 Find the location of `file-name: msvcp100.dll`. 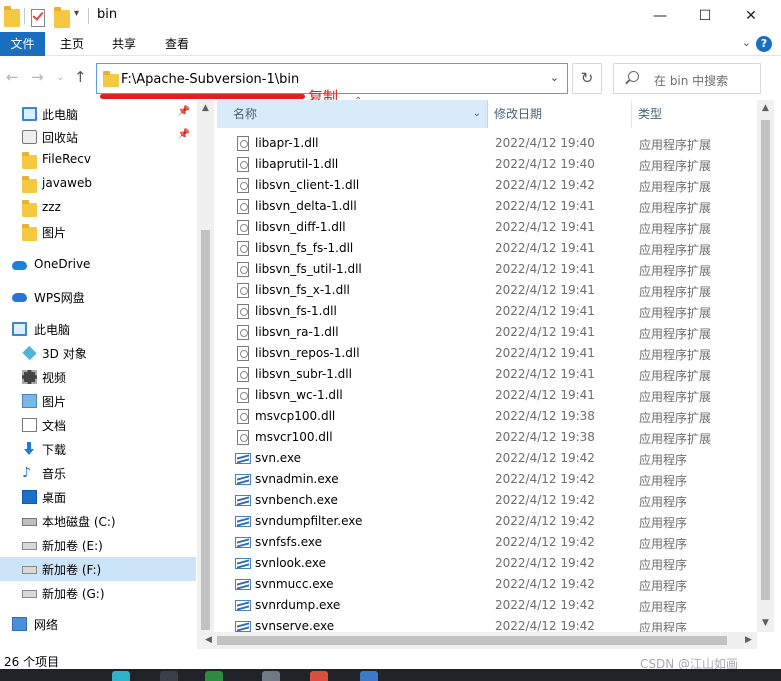

file-name: msvcp100.dll is located at coordinates (295, 416).